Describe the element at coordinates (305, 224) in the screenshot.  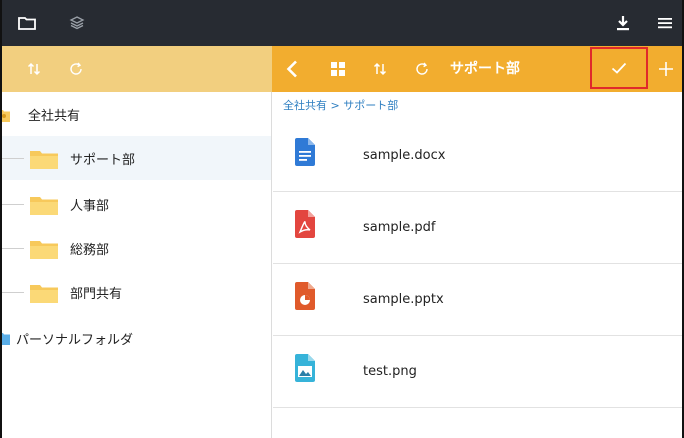
I see `pdf-document-icon` at that location.